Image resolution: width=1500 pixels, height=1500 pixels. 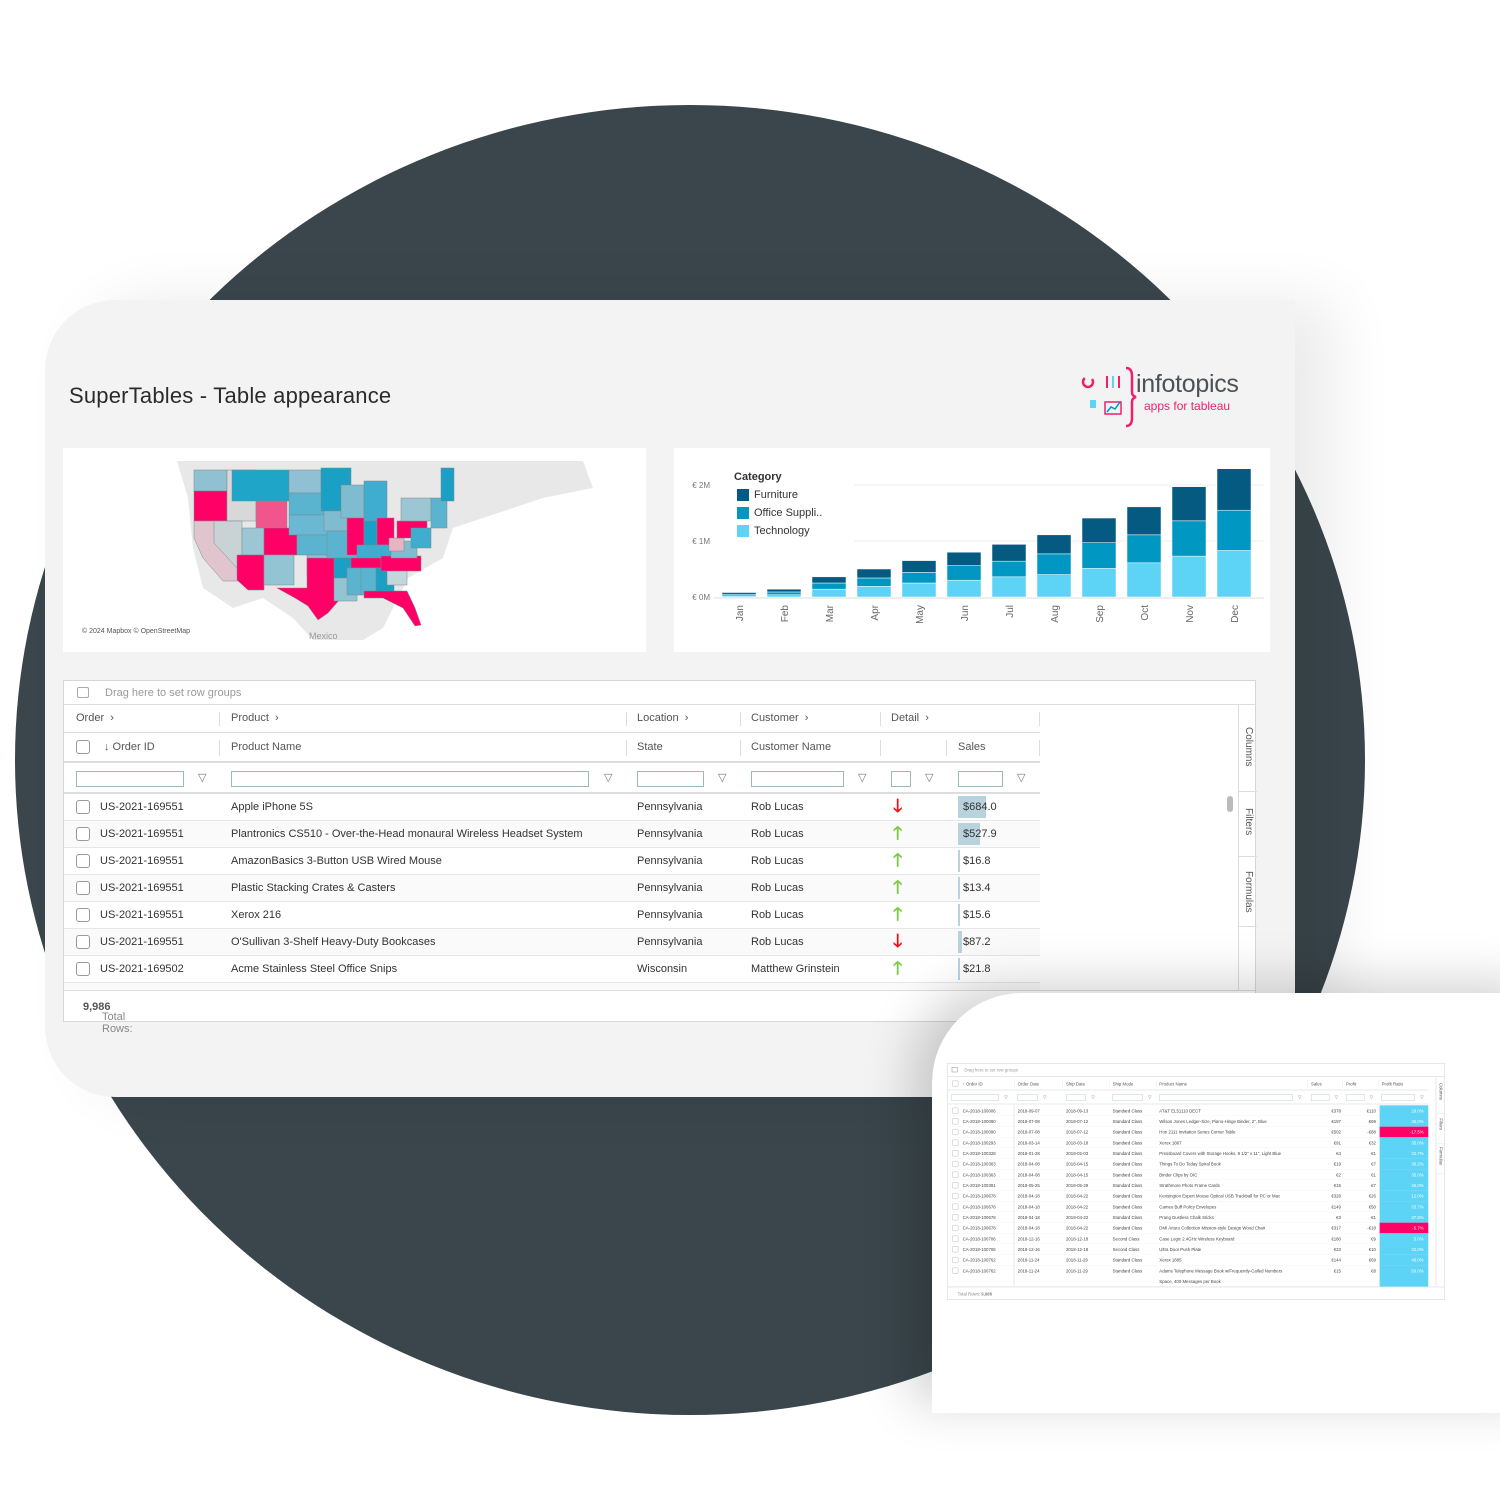 What do you see at coordinates (1028, 1083) in the screenshot?
I see `mini-header-1: Order Date` at bounding box center [1028, 1083].